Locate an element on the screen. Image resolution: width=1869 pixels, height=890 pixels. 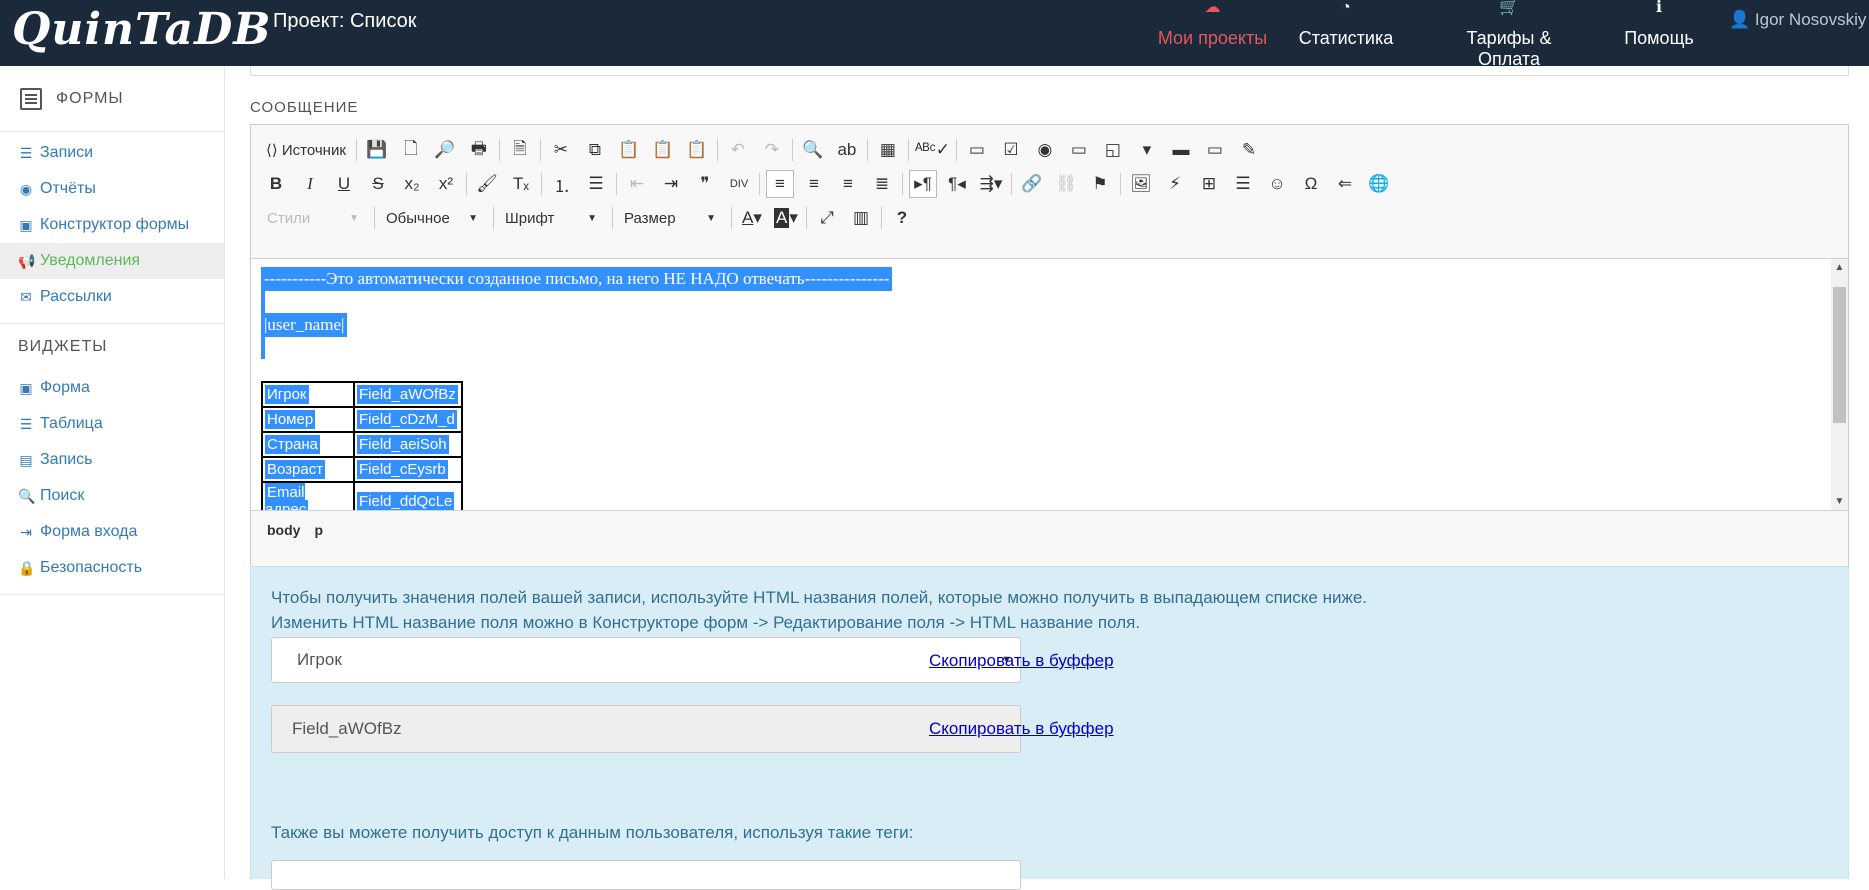
format-combo: Обычное ▼ is located at coordinates (432, 218).